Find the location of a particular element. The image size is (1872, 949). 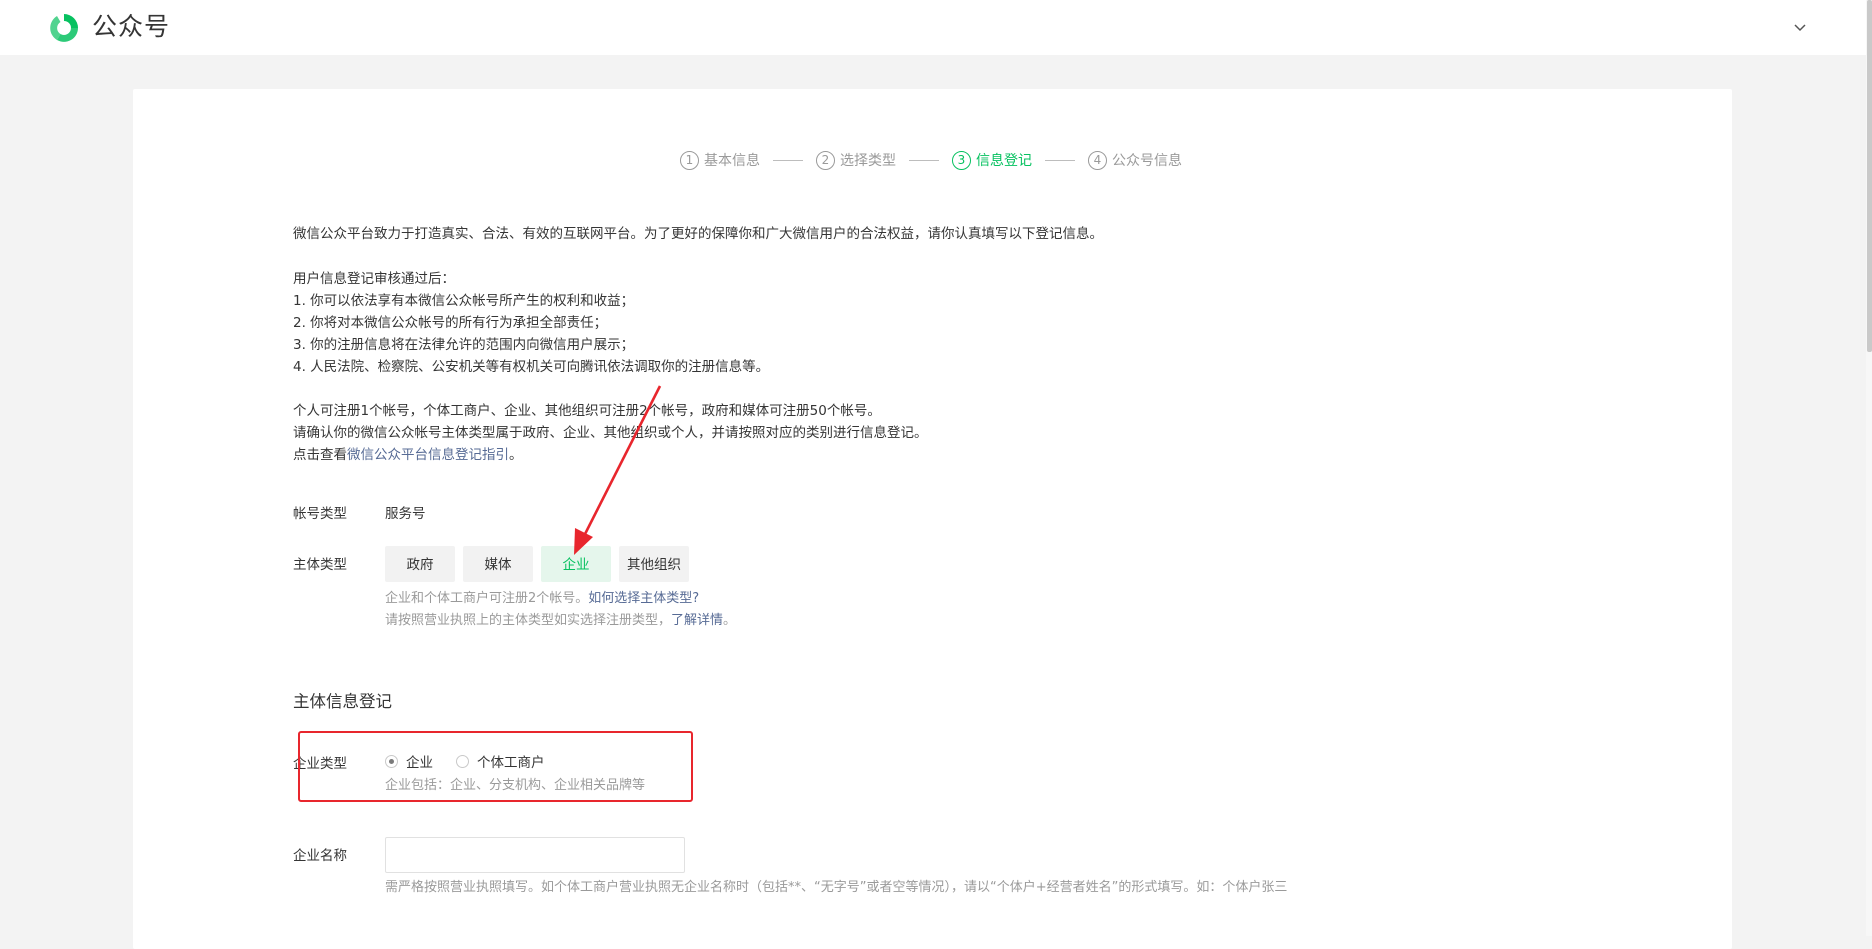

subject-type-government-button: 政府 is located at coordinates (420, 564).